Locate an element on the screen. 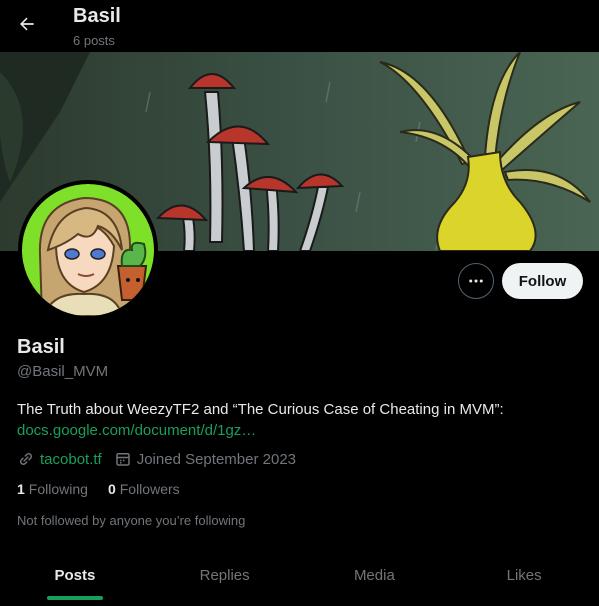  link-icon is located at coordinates (26, 459).